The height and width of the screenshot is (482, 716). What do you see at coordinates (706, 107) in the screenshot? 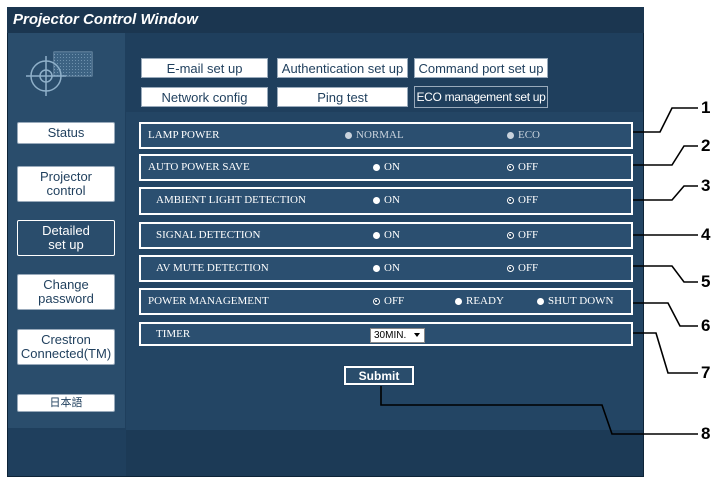
I see `callout-number: 1` at bounding box center [706, 107].